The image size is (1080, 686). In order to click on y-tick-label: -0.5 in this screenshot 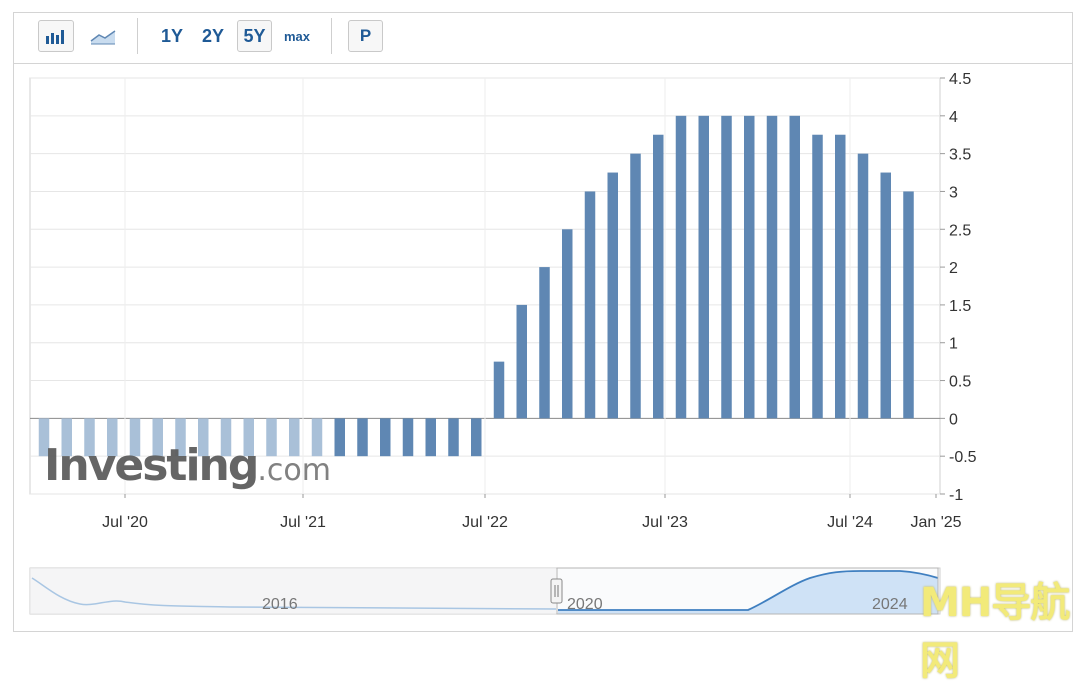, I will do `click(963, 457)`.